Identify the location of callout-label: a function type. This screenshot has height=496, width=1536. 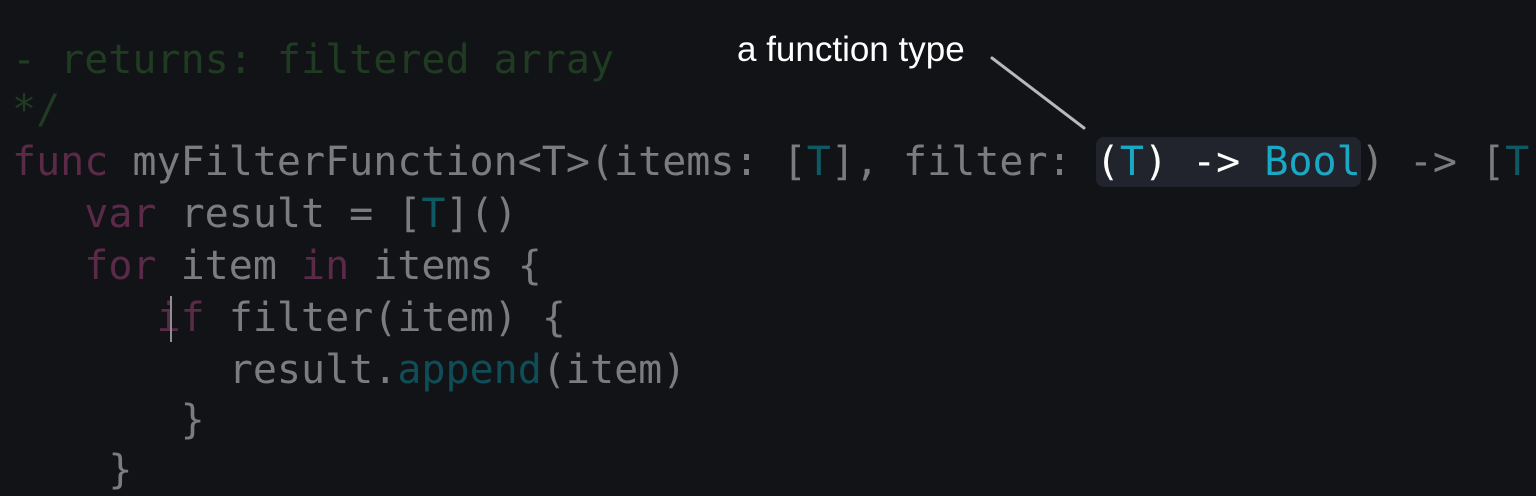
(851, 49).